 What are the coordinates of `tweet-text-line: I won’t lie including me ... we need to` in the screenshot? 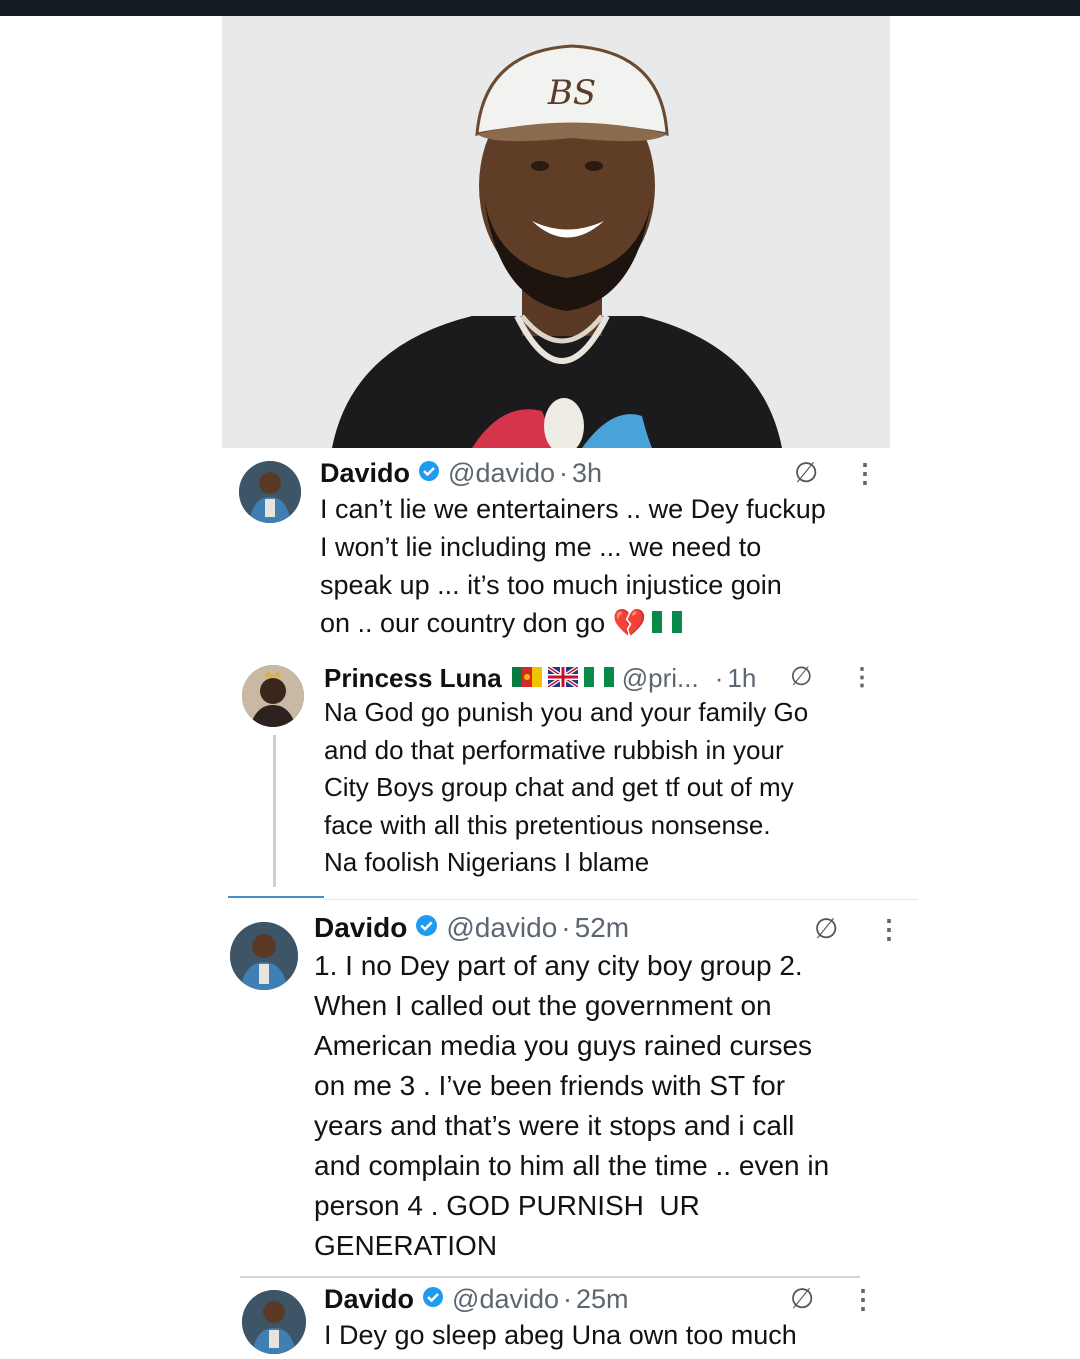 It's located at (541, 547).